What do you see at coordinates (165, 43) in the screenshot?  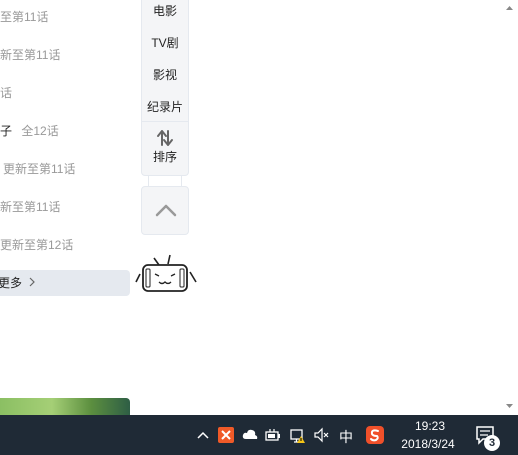 I see `category-item-tv: TV剧` at bounding box center [165, 43].